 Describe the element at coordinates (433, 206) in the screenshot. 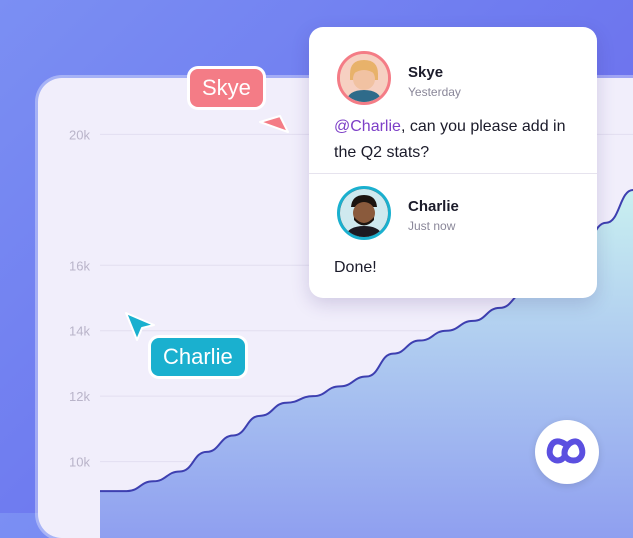

I see `comment-author: Charlie` at that location.